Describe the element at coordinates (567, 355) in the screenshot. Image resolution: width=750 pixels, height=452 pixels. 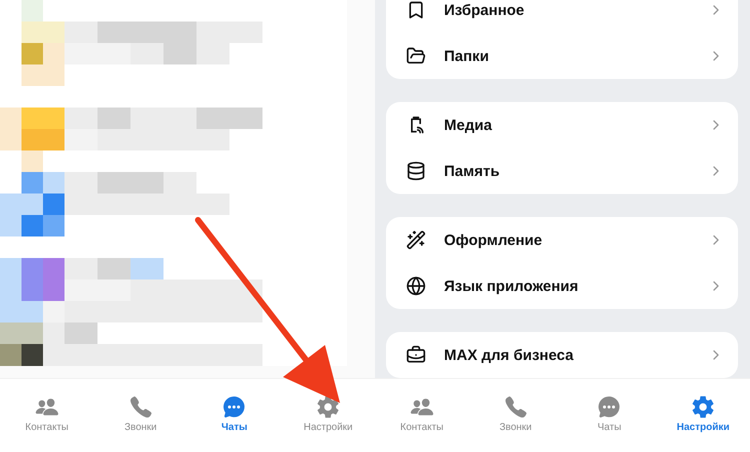
I see `settings-item: MAX для бизнеса` at that location.